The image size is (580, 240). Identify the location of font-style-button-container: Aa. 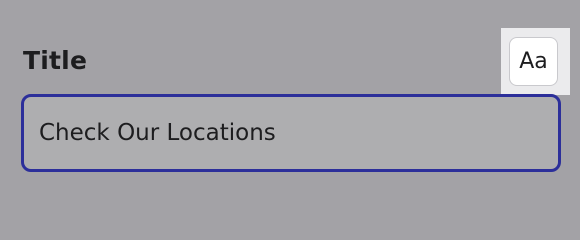
(535, 61).